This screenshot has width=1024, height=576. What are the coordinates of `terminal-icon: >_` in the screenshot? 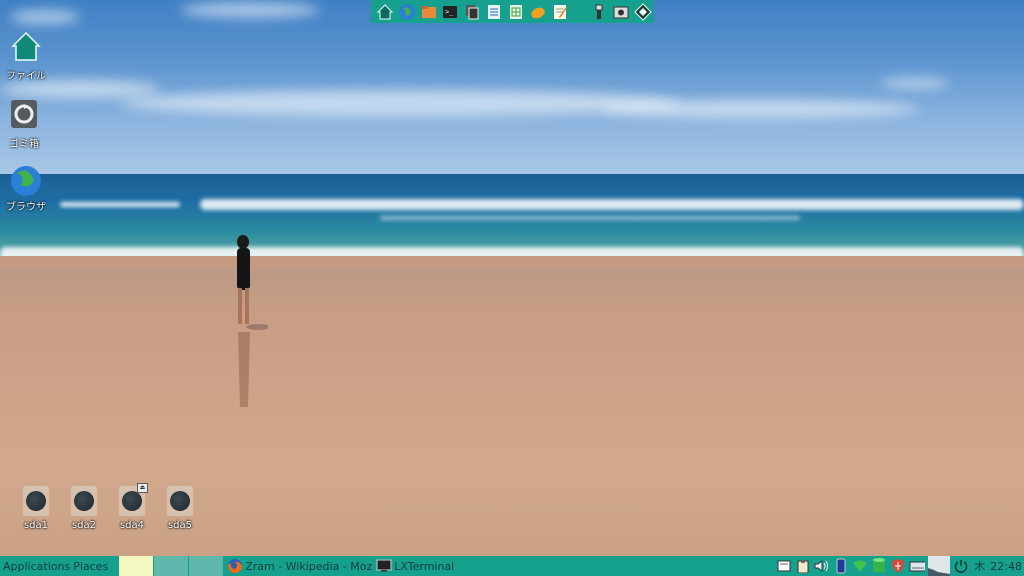 It's located at (451, 12).